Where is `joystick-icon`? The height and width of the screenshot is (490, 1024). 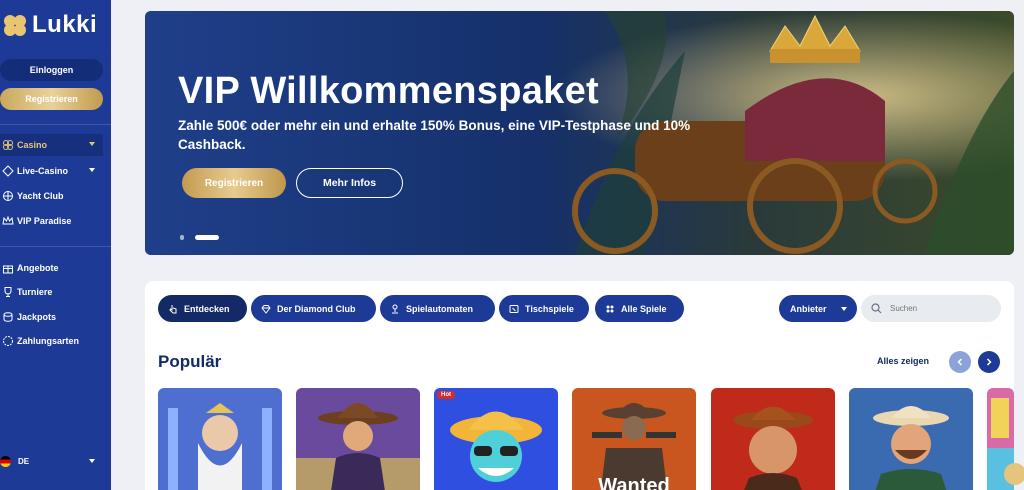
joystick-icon is located at coordinates (395, 308).